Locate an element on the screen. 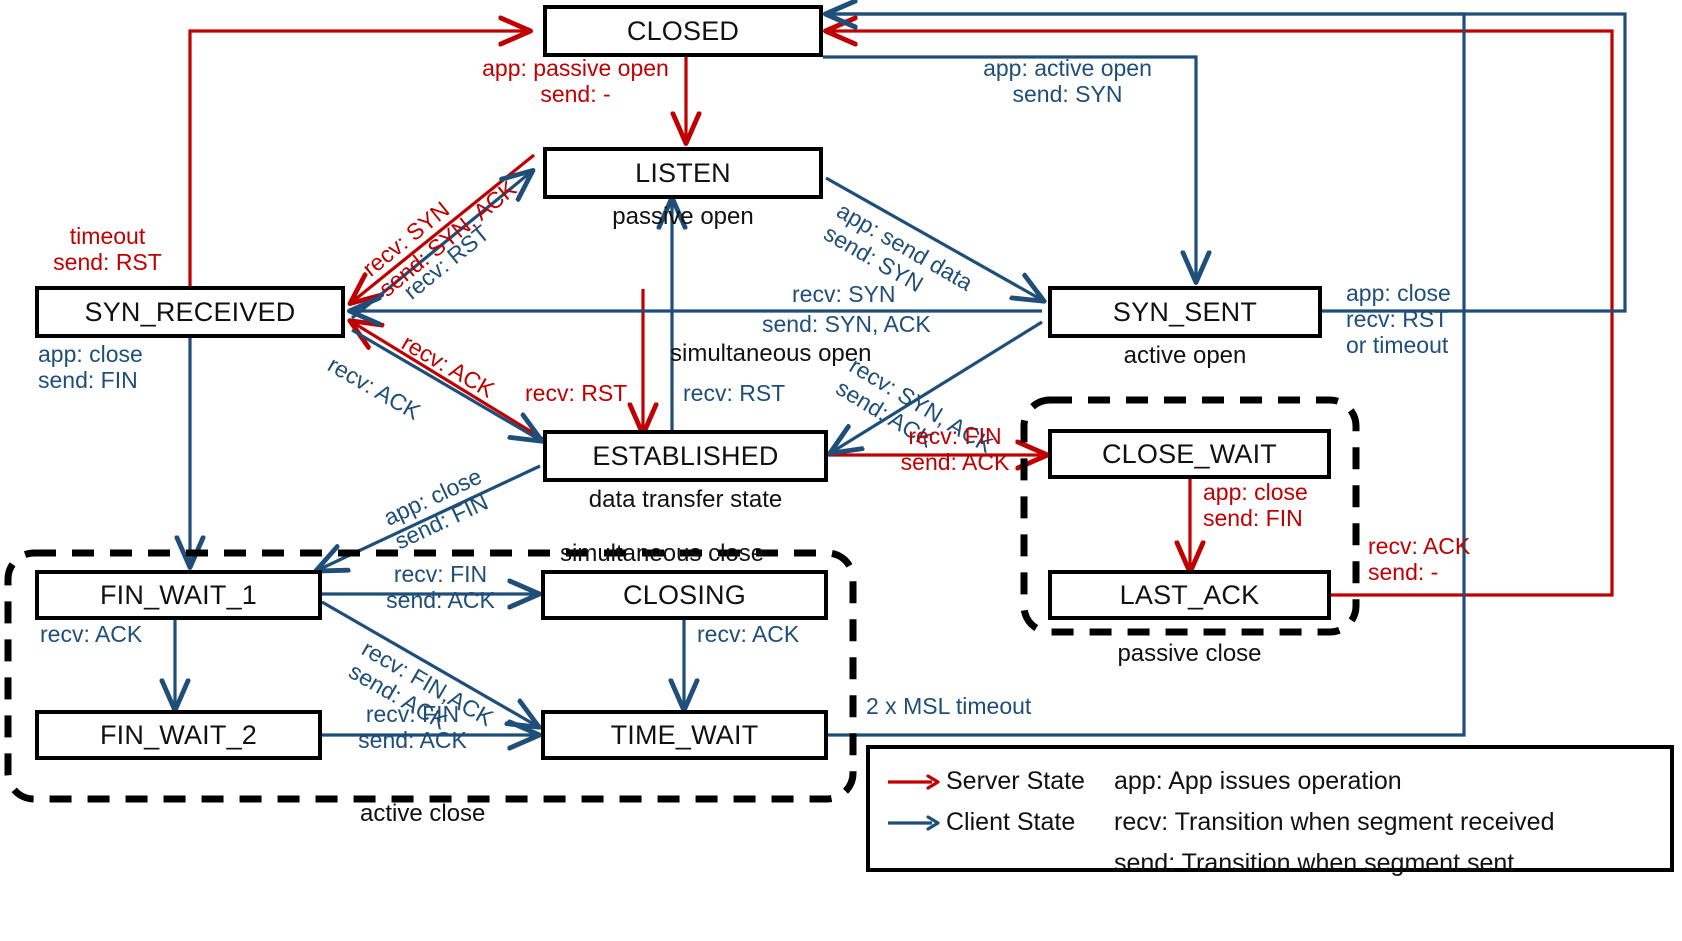 This screenshot has height=941, width=1682. label-msl-timeout: 2 x MSL timeout is located at coordinates (949, 706).